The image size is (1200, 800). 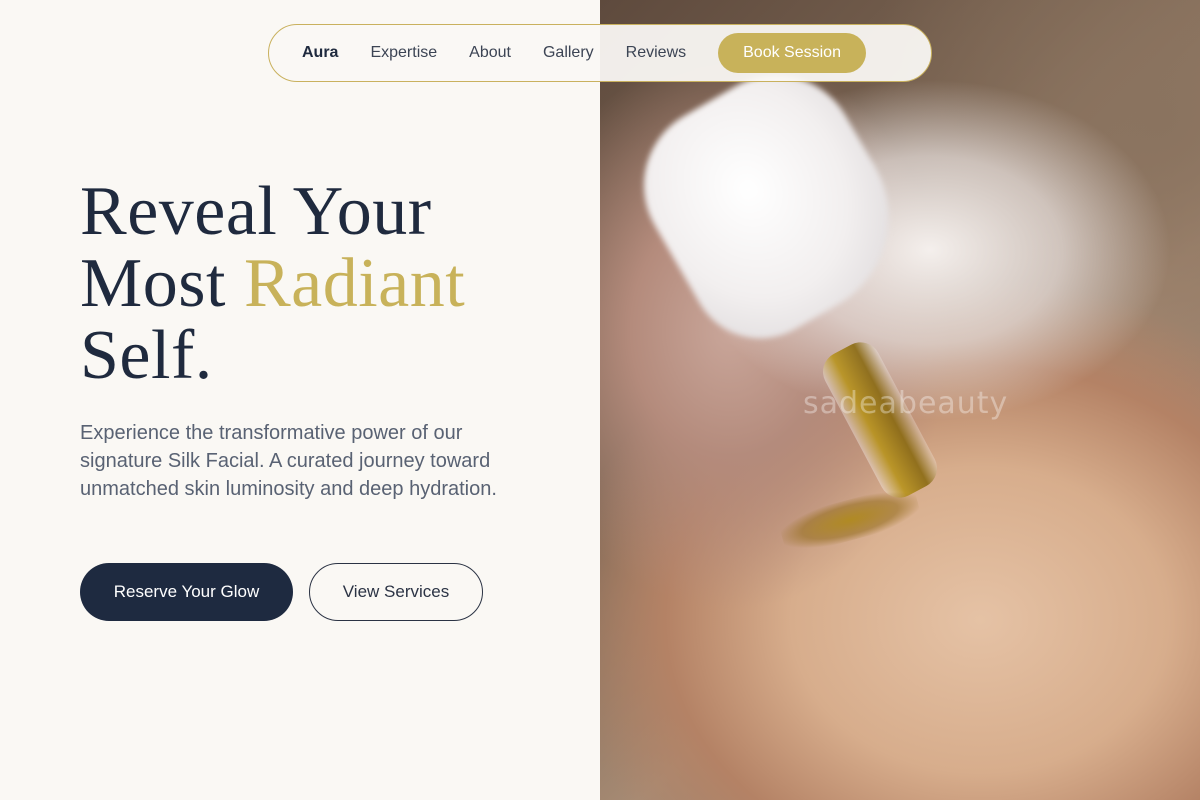 What do you see at coordinates (396, 592) in the screenshot?
I see `view-services-button: View Services` at bounding box center [396, 592].